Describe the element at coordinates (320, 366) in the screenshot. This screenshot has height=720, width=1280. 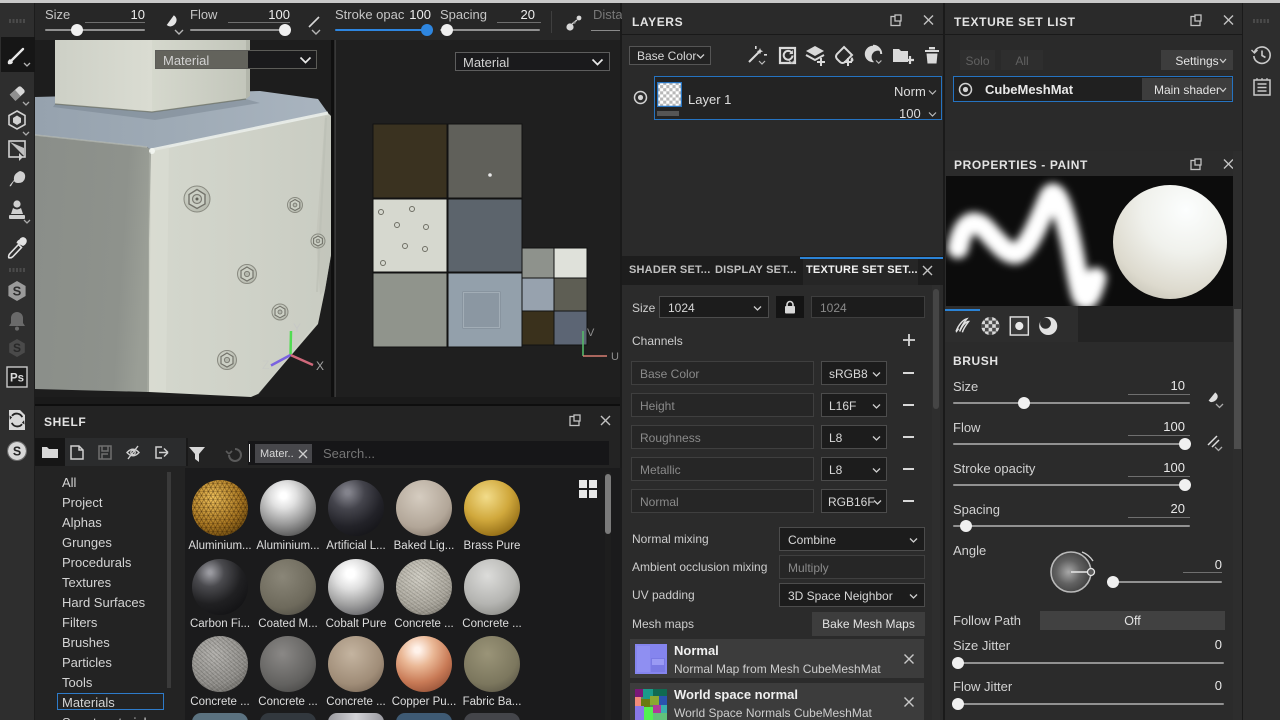
I see `svg-text: X` at that location.